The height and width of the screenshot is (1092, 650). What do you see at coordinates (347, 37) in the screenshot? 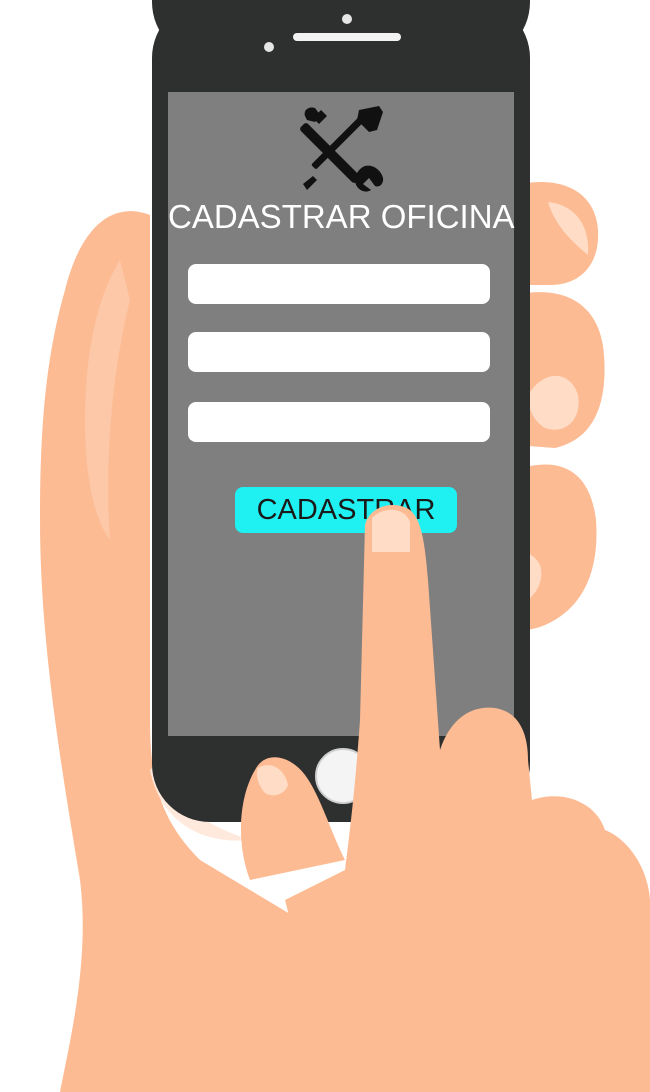
I see `speaker-grille` at bounding box center [347, 37].